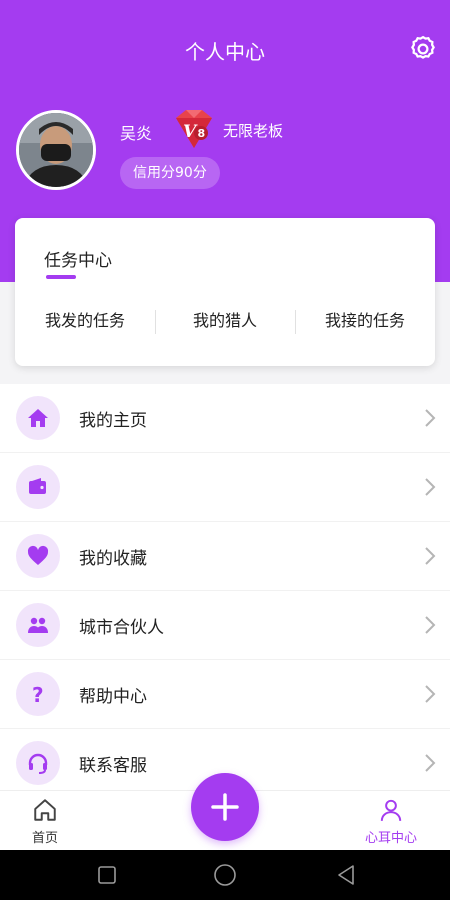  What do you see at coordinates (225, 694) in the screenshot?
I see `menu-item-help: ? 帮助中心` at bounding box center [225, 694].